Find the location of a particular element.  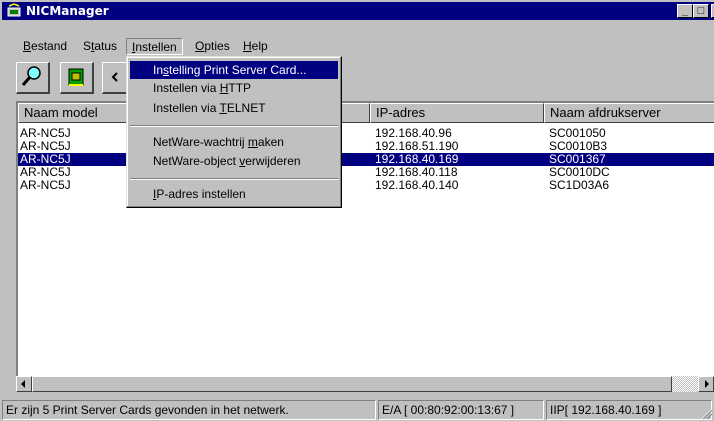

menu-status: Status is located at coordinates (100, 46).